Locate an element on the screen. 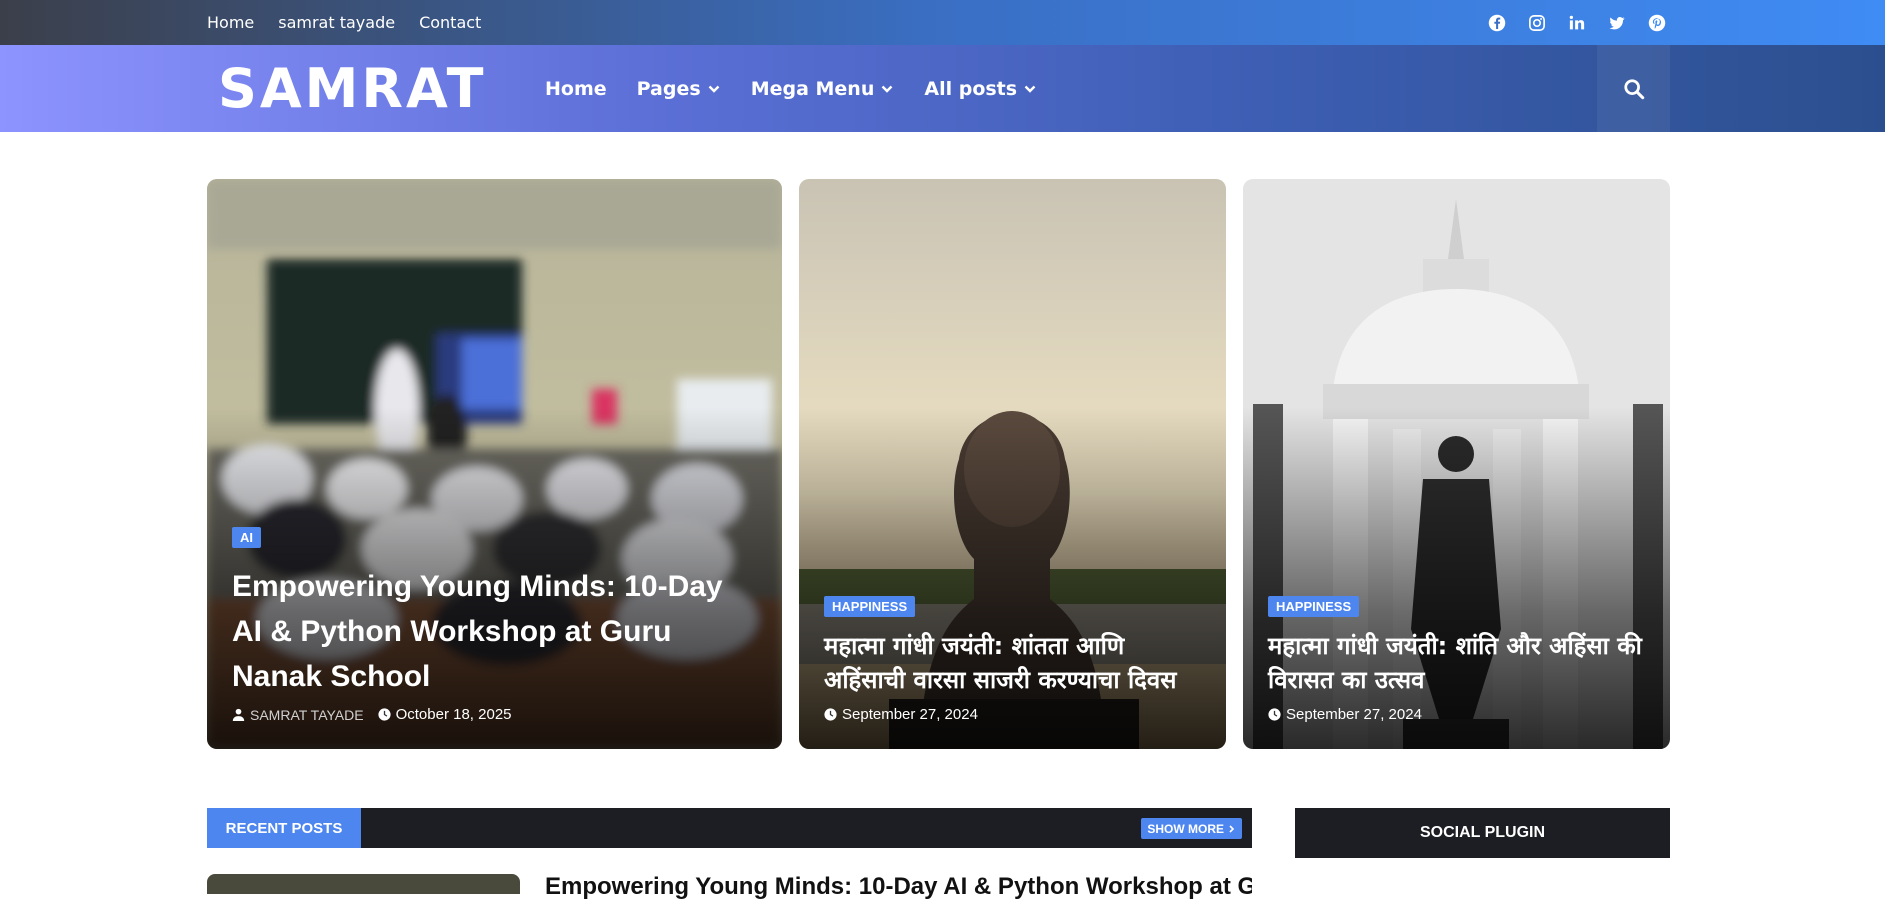 This screenshot has height=901, width=1885. chevron-right-icon is located at coordinates (1232, 828).